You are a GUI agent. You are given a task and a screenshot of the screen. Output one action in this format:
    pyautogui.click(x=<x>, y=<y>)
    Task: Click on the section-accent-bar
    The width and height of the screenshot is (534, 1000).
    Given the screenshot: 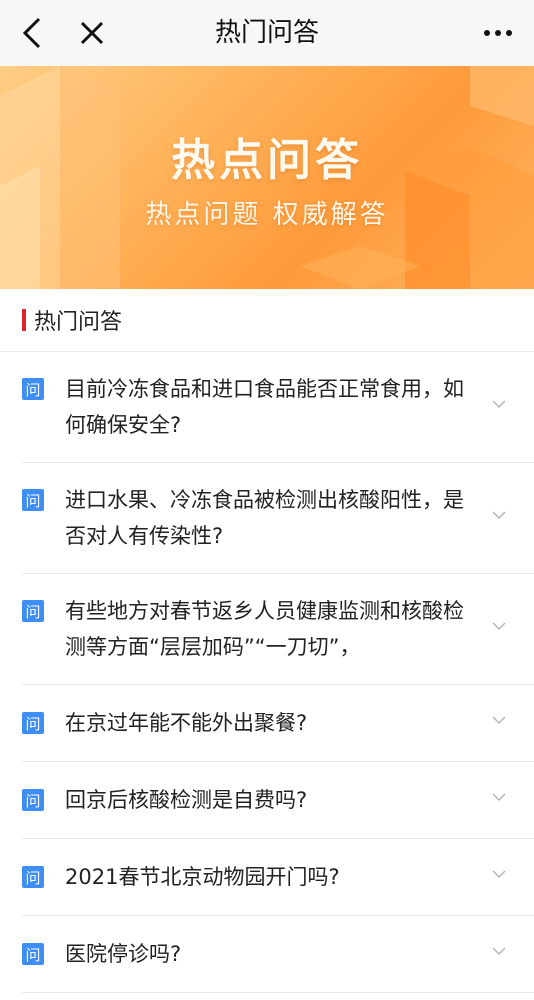 What is the action you would take?
    pyautogui.click(x=24, y=320)
    